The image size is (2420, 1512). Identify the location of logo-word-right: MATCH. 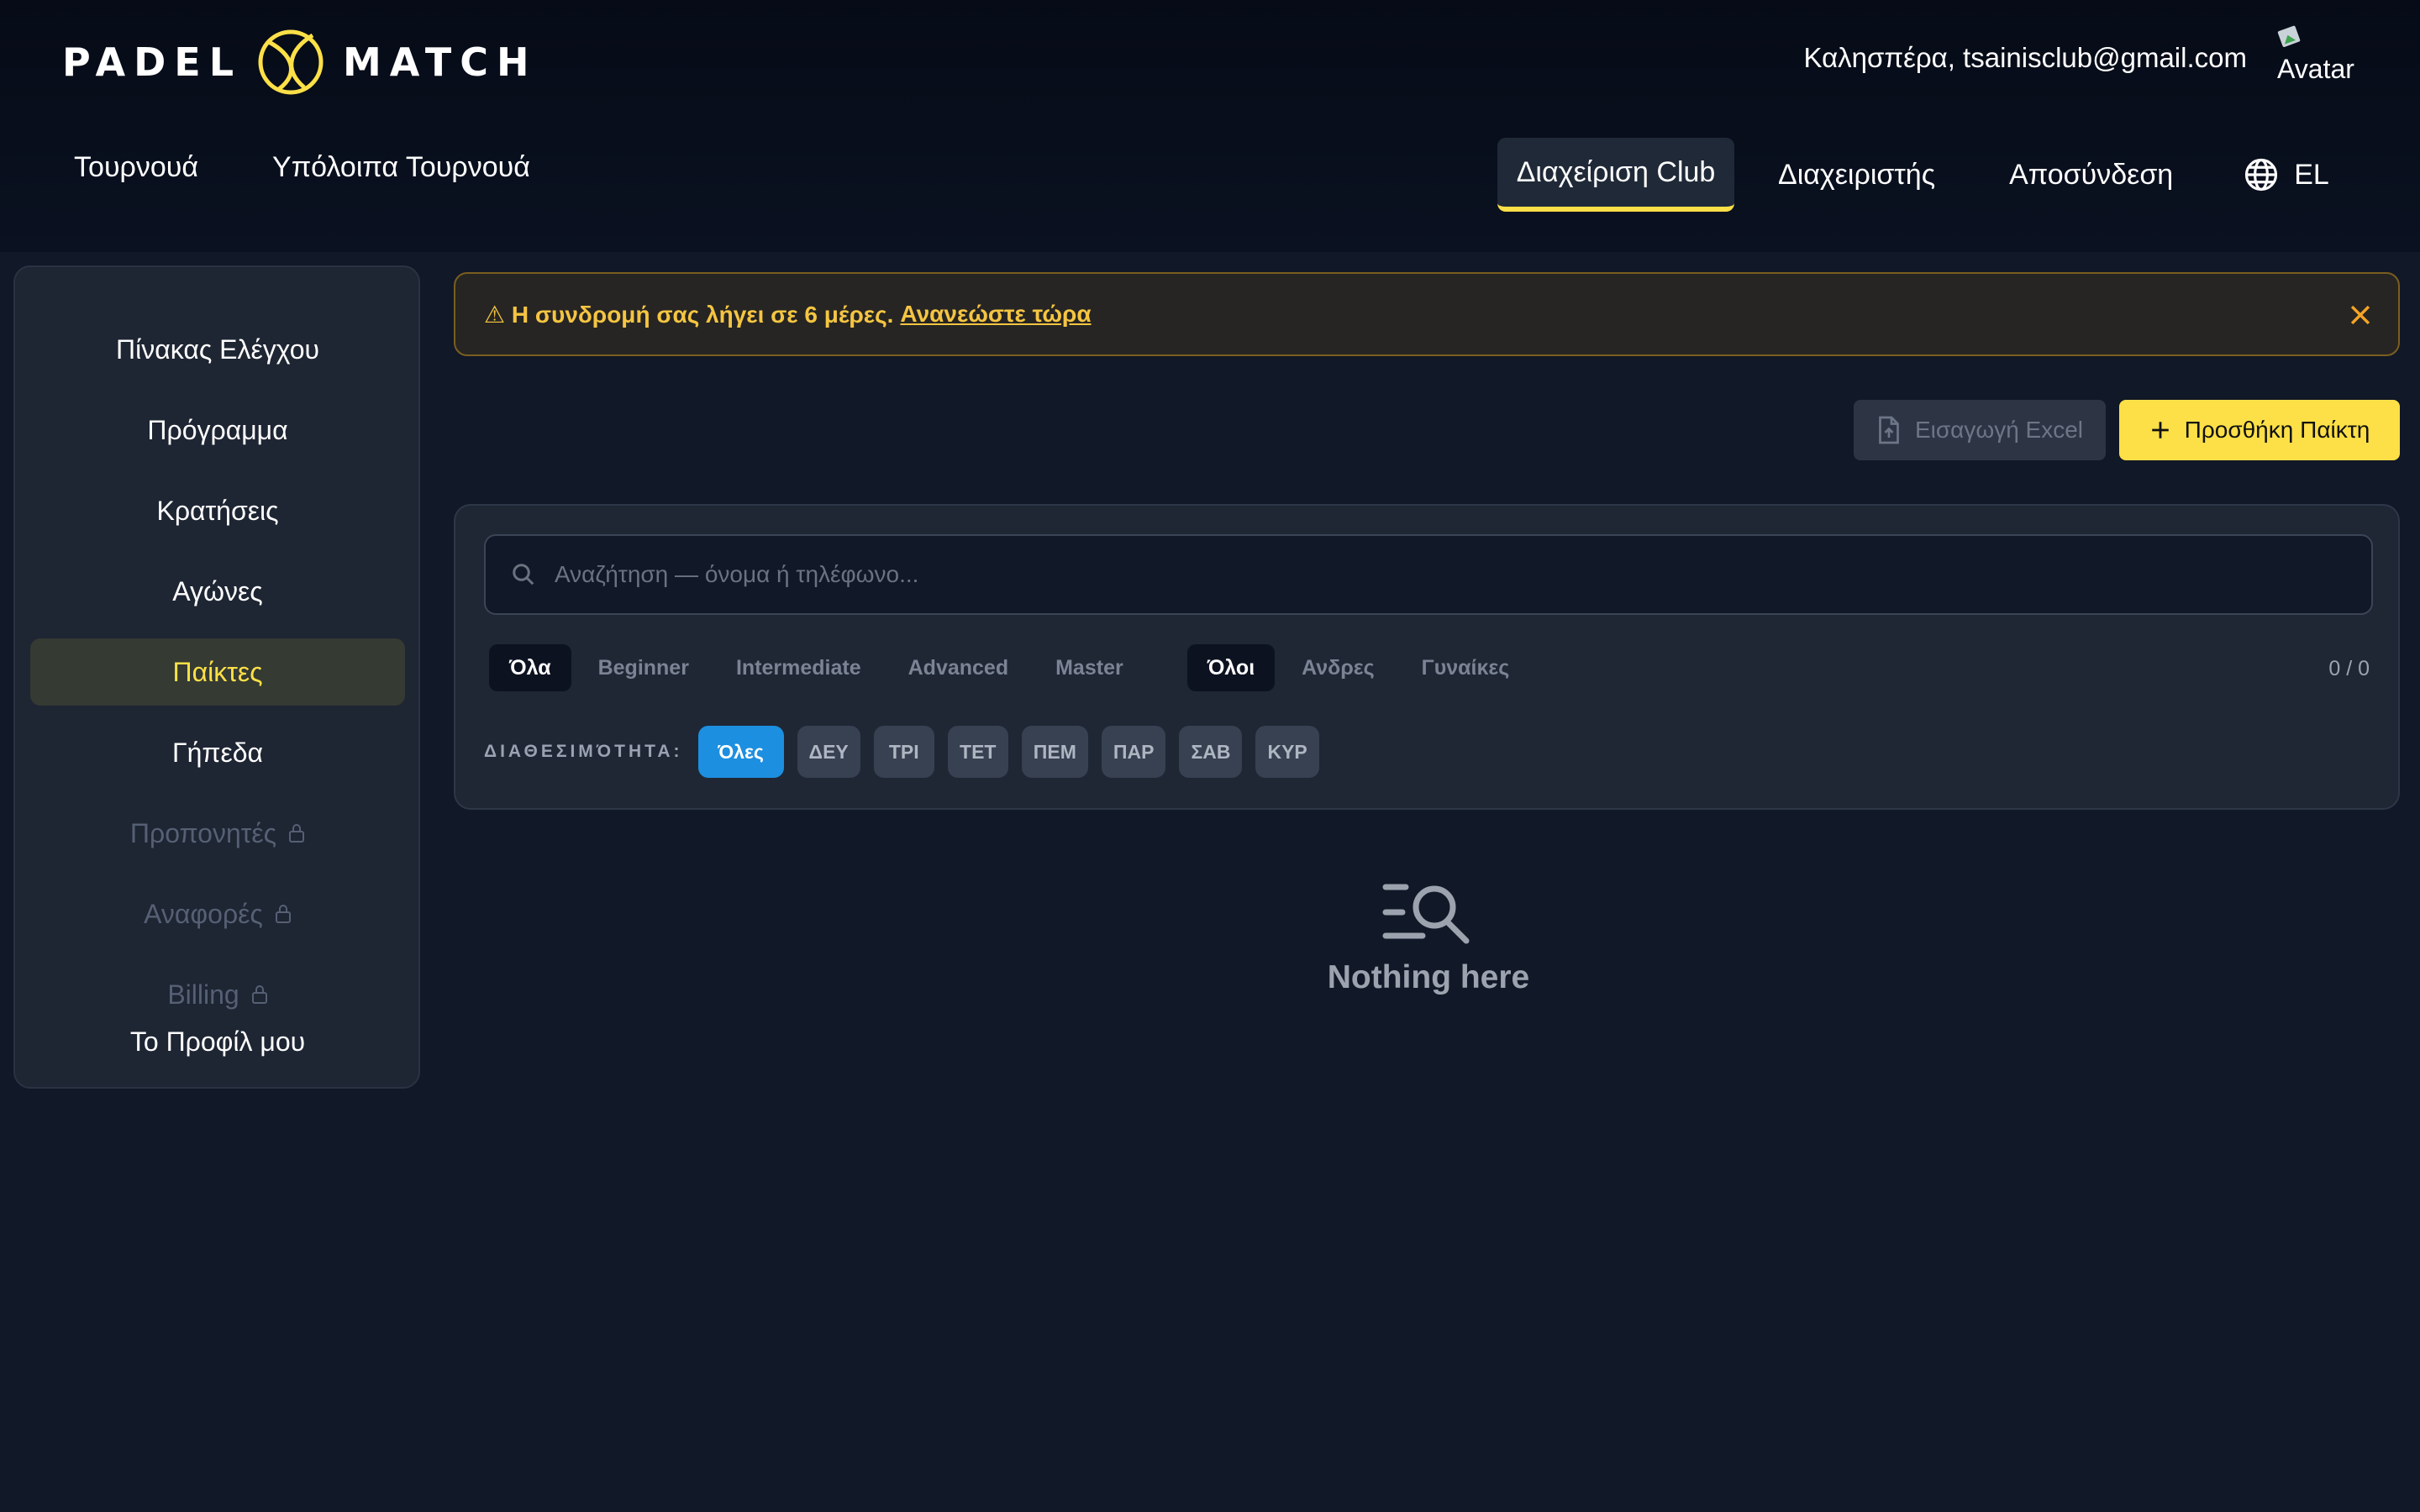
(440, 62).